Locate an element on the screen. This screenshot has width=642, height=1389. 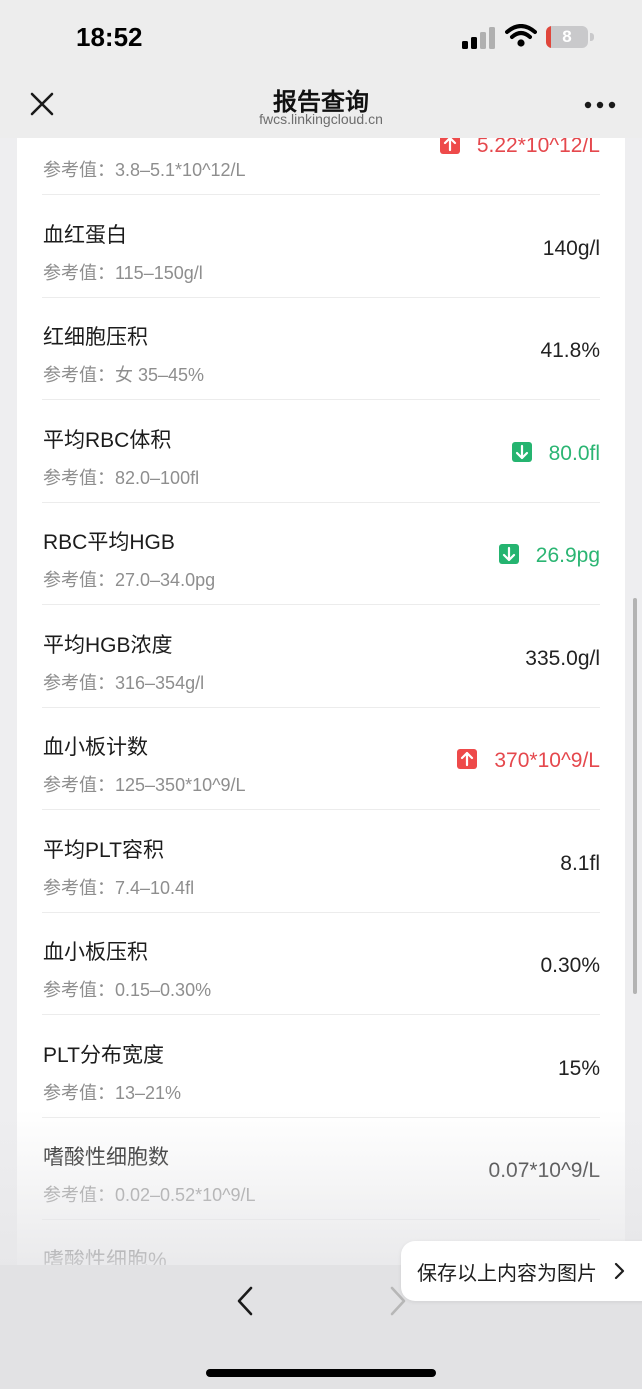
status-bar: 18:52 8 is located at coordinates (321, 39).